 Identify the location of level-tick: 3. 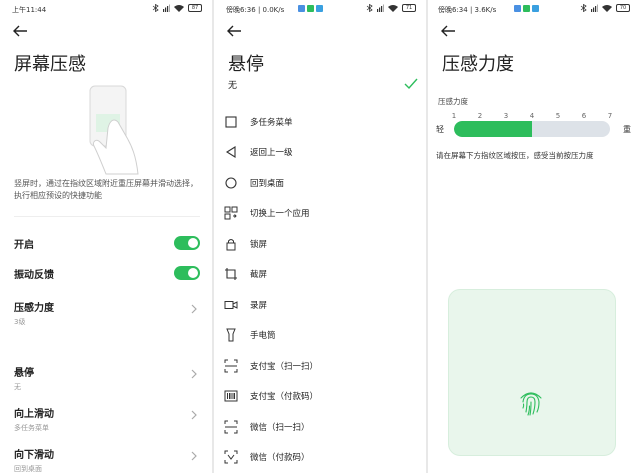
(506, 116).